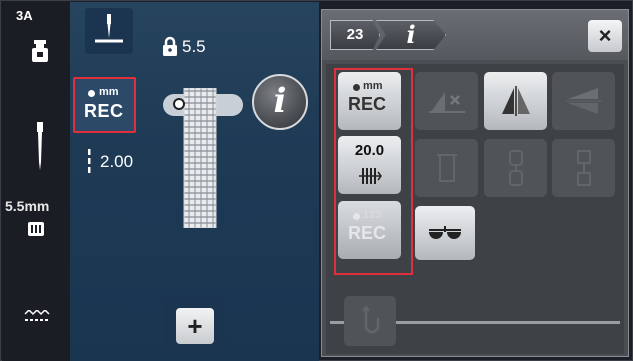  What do you see at coordinates (104, 111) in the screenshot?
I see `rec-label: REC` at bounding box center [104, 111].